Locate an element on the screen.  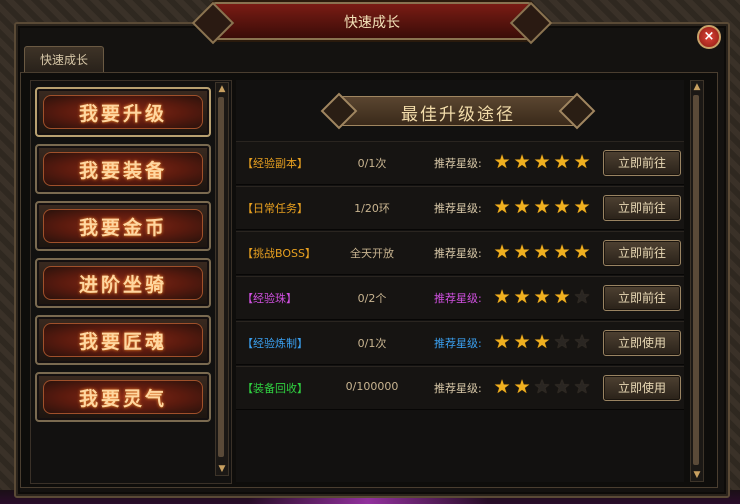
menu-button-label: 进阶坐骑 is located at coordinates (122, 285).